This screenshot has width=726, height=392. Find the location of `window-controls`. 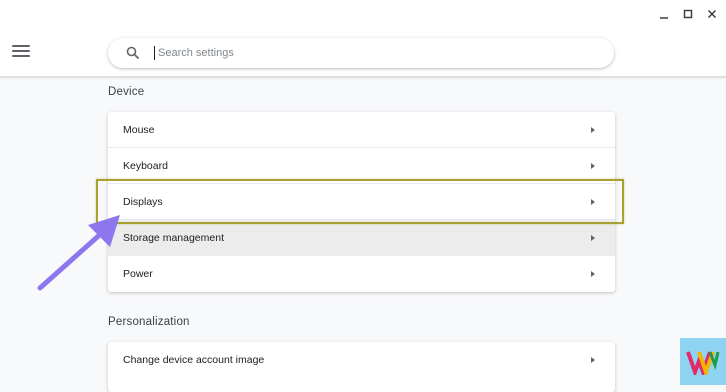

window-controls is located at coordinates (688, 14).